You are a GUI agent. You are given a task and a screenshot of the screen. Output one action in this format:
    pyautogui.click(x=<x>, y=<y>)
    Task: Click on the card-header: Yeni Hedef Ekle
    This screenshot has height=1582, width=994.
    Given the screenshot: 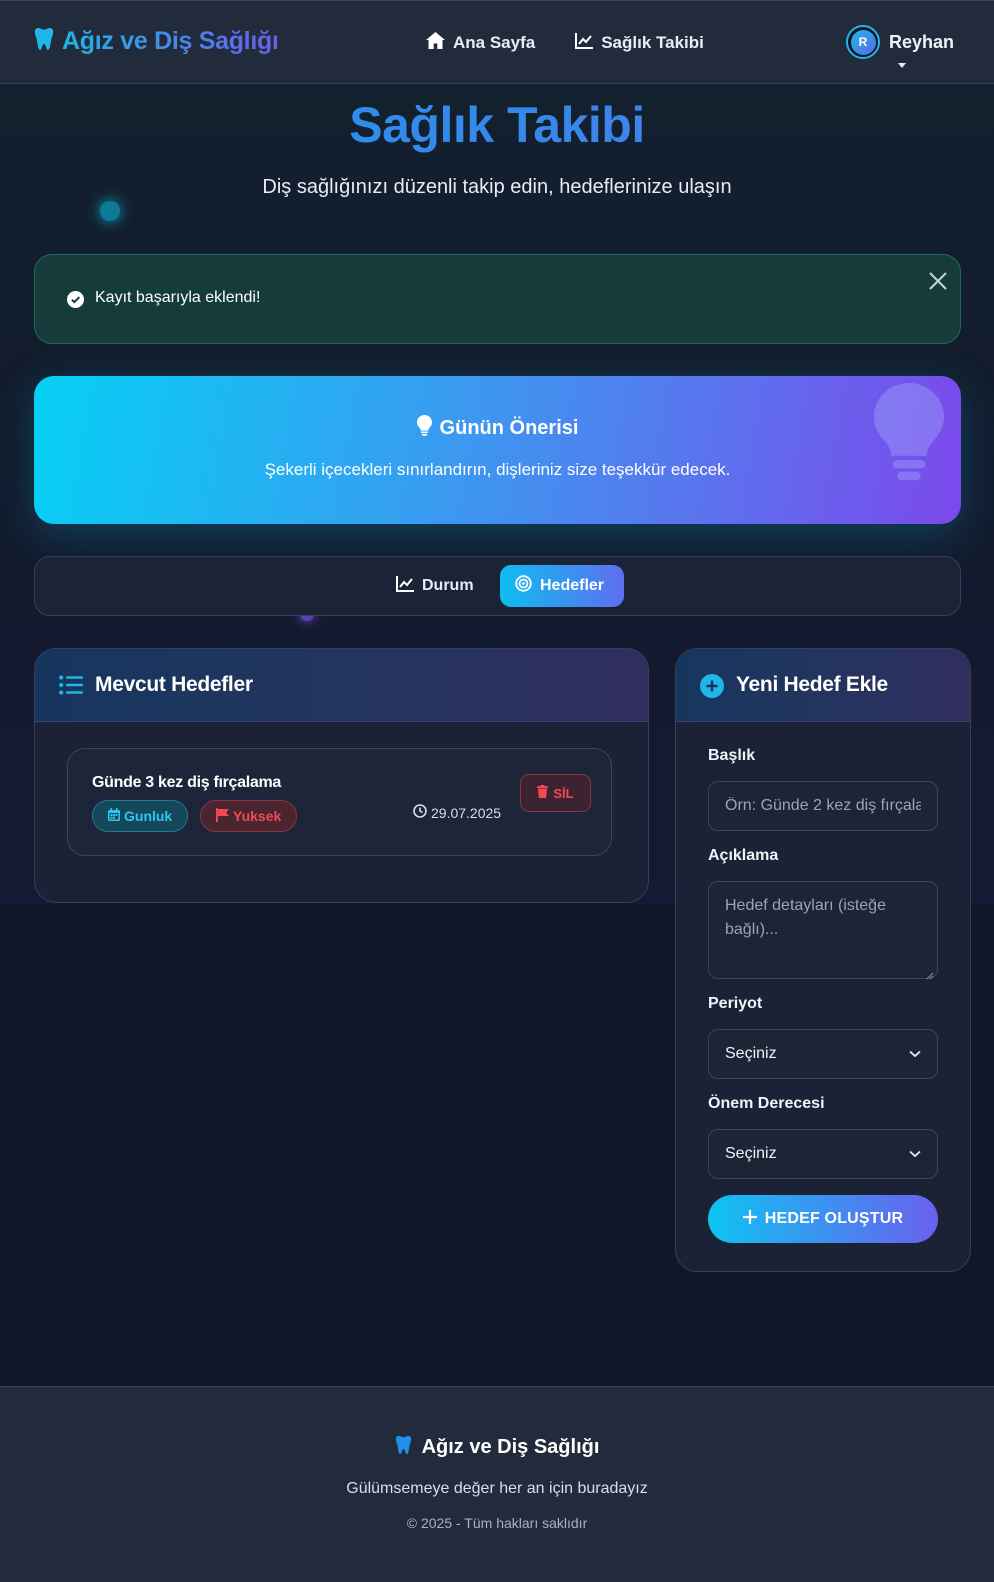 What is the action you would take?
    pyautogui.click(x=823, y=685)
    